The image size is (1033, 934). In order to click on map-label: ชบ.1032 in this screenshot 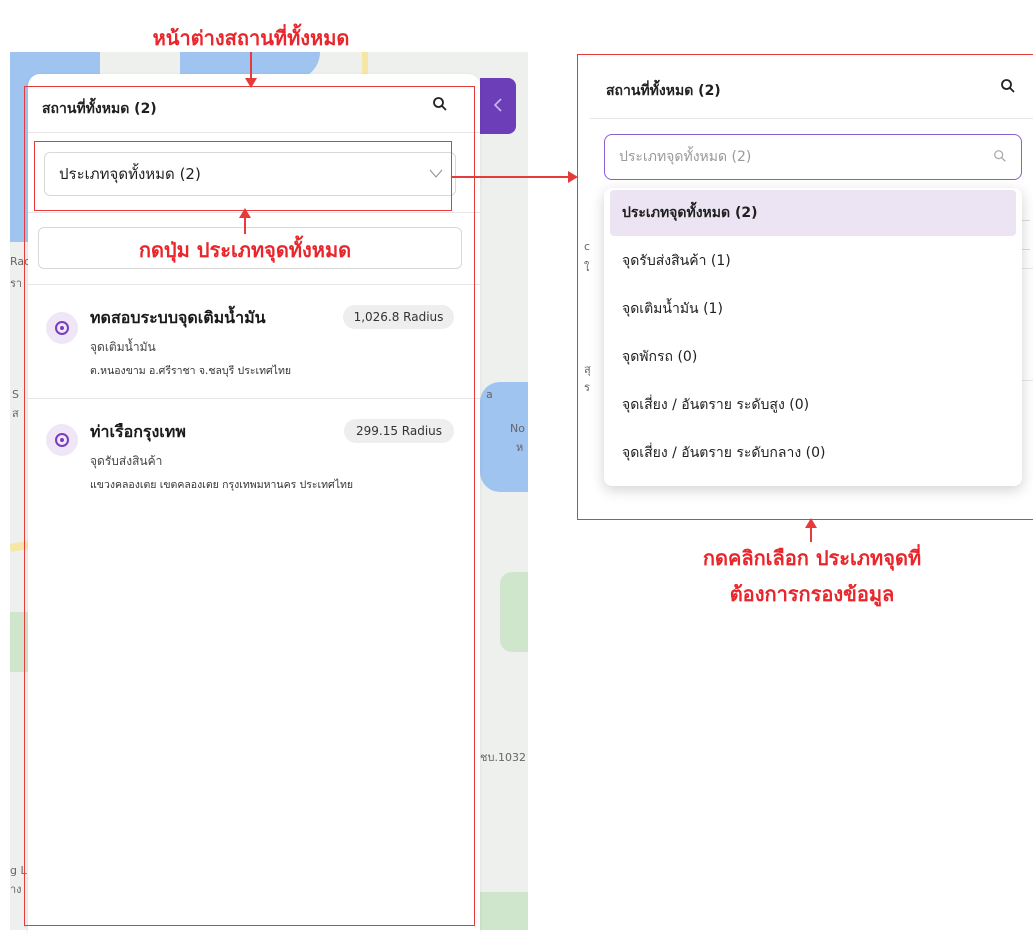, I will do `click(503, 757)`.